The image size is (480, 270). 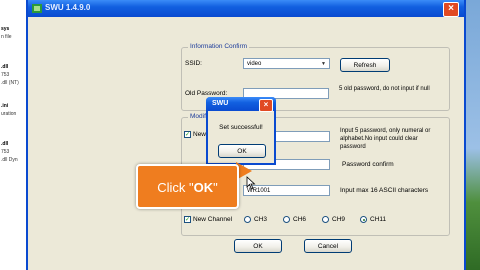 I want to click on callout-prefix: Click ", so click(x=175, y=187).